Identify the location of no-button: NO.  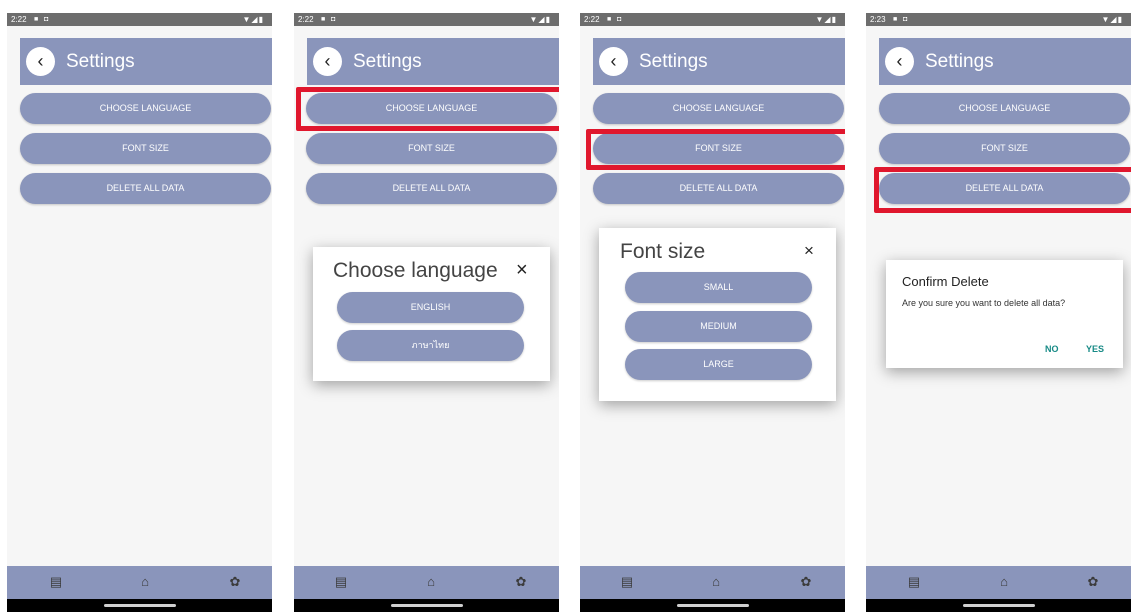
(1052, 349).